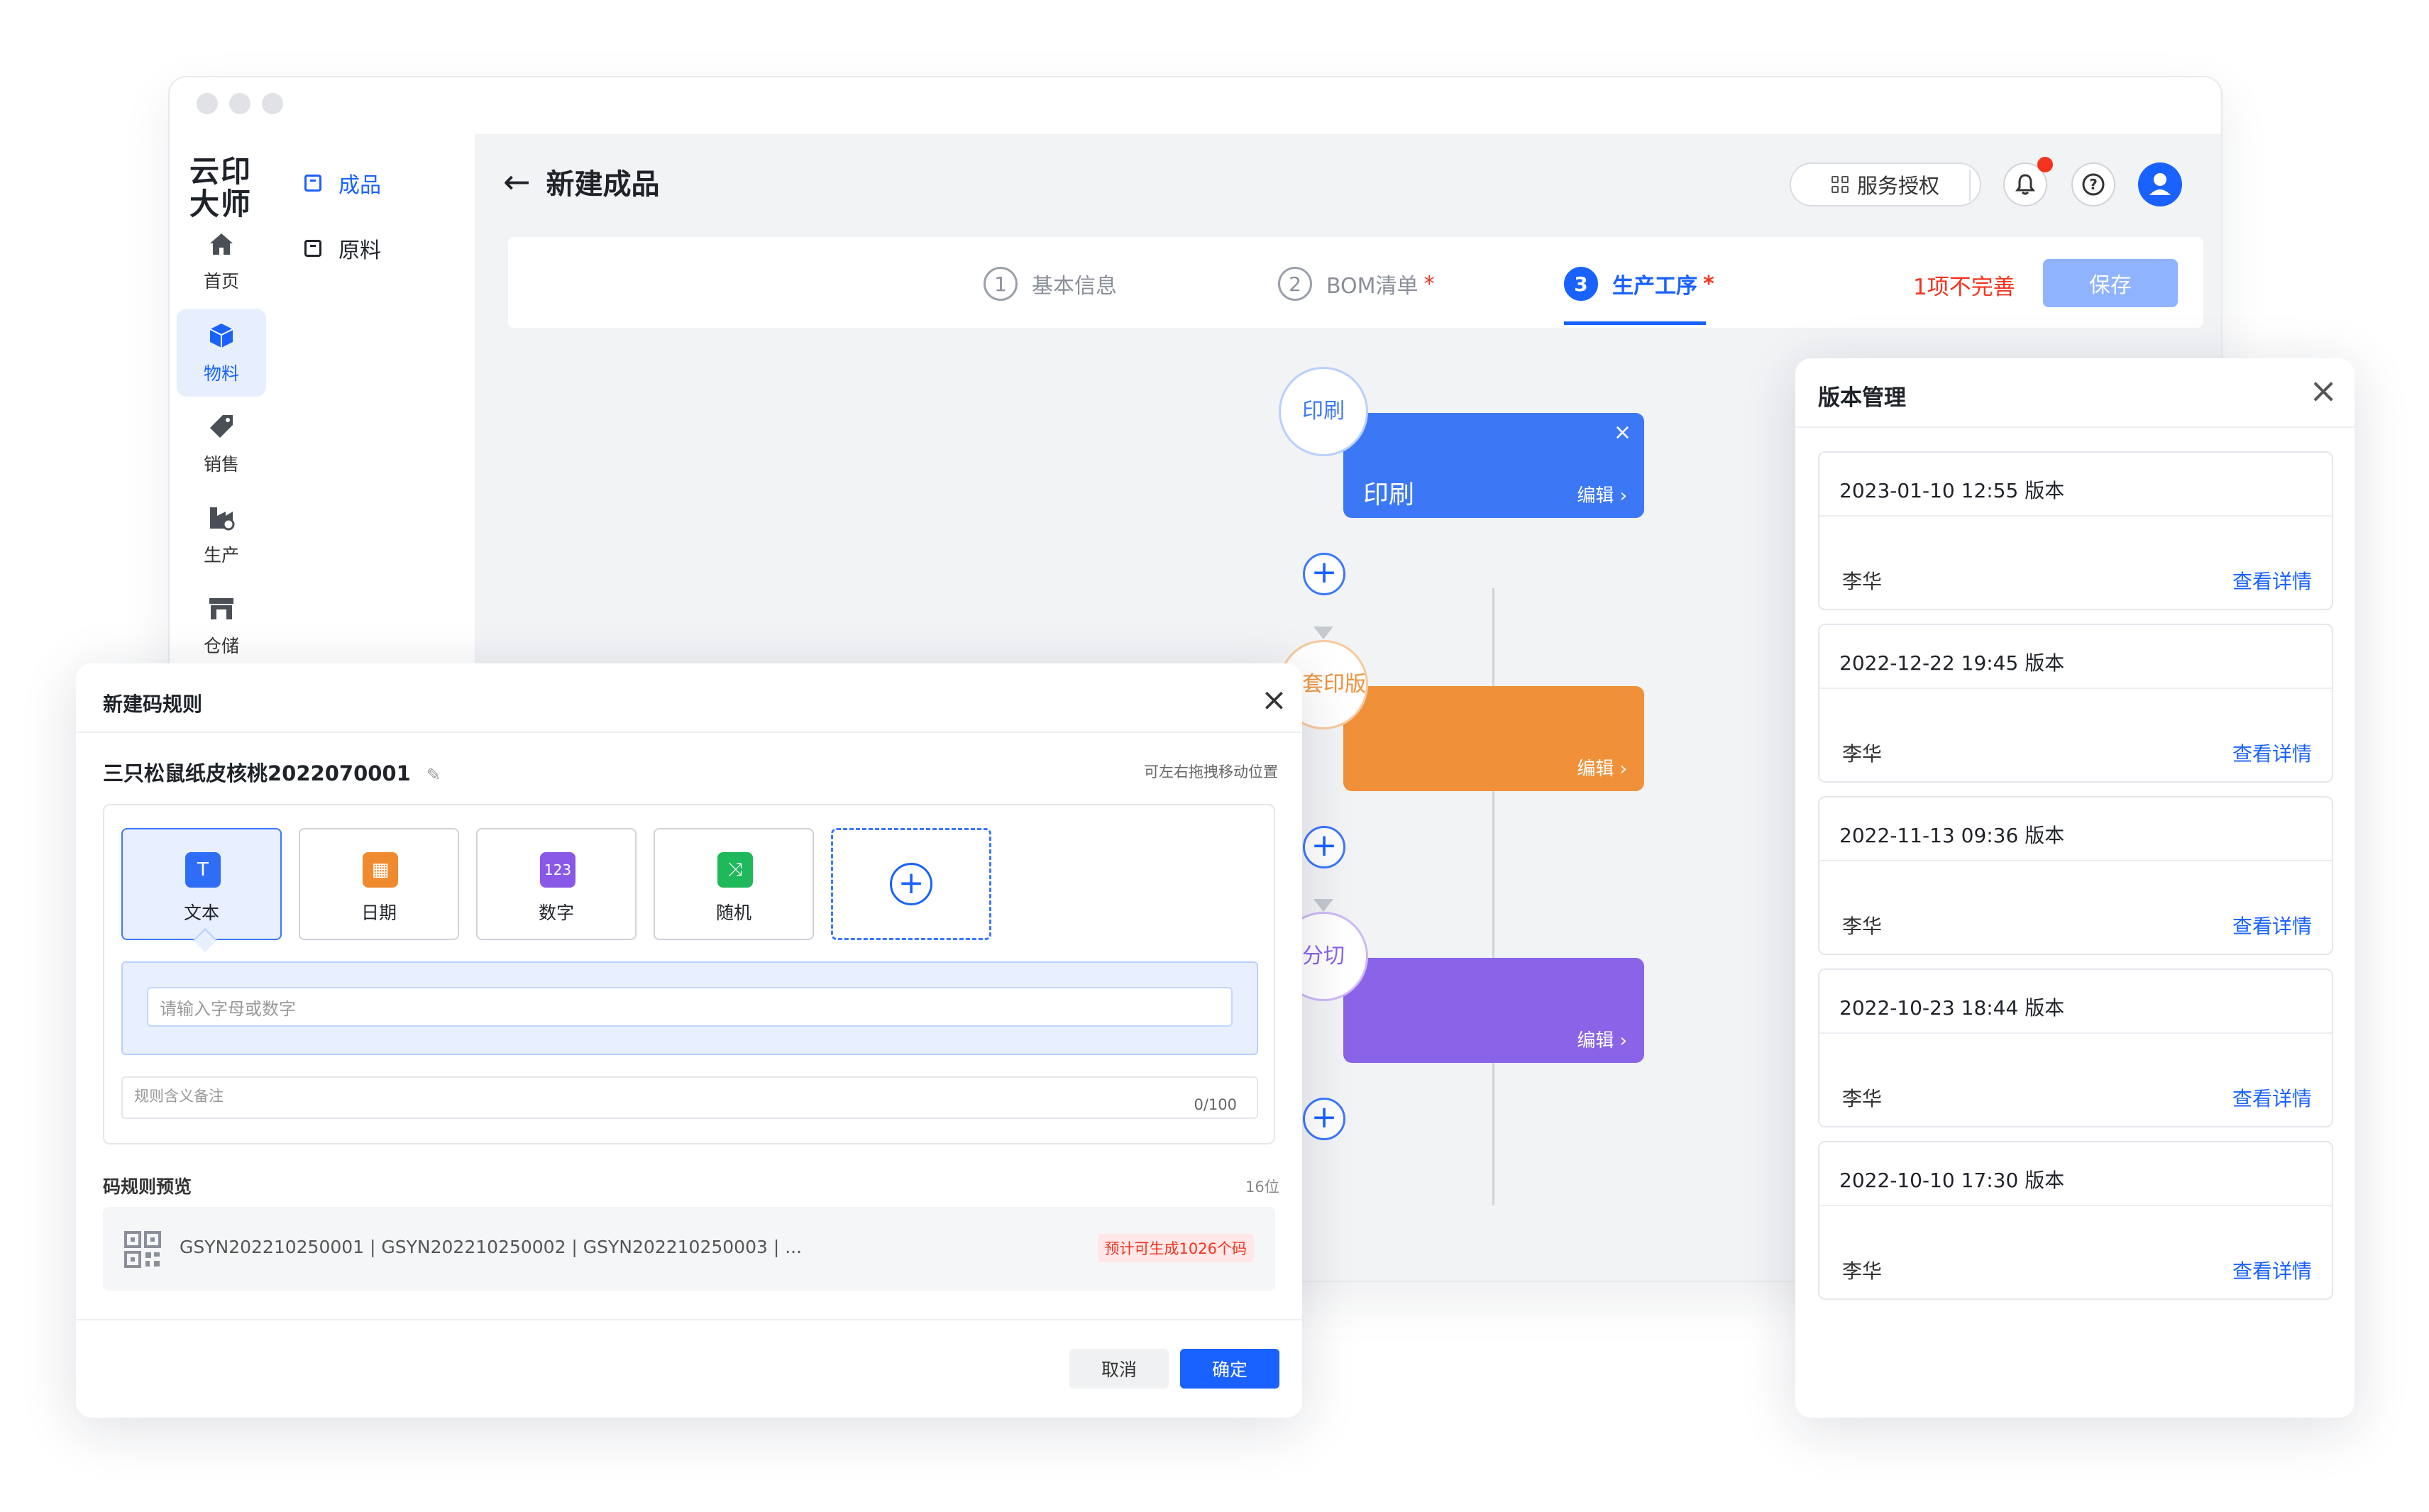 The width and height of the screenshot is (2429, 1512). I want to click on tile-label: 数字, so click(556, 913).